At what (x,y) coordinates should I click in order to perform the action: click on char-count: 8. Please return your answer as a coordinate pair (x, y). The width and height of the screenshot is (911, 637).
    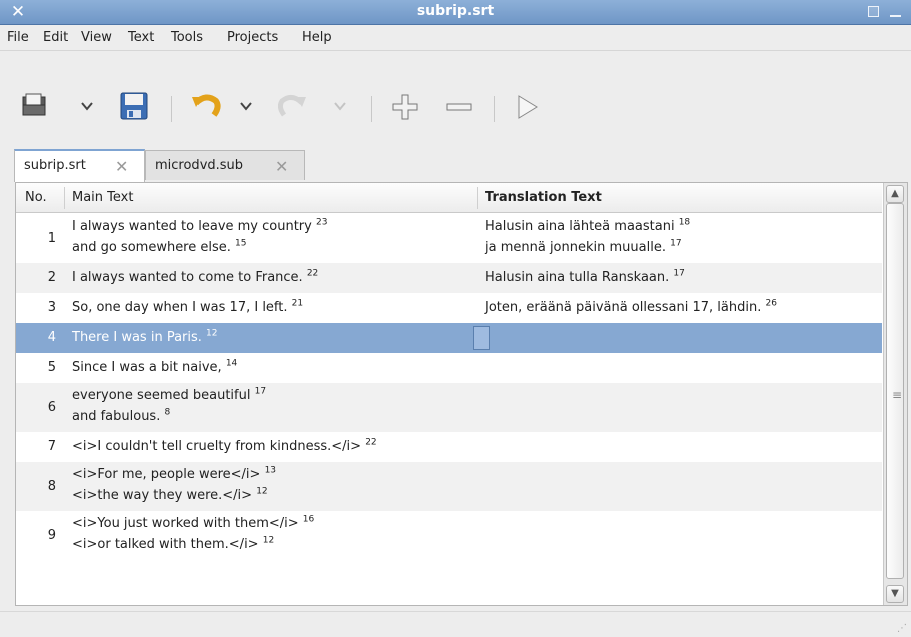
    Looking at the image, I should click on (167, 412).